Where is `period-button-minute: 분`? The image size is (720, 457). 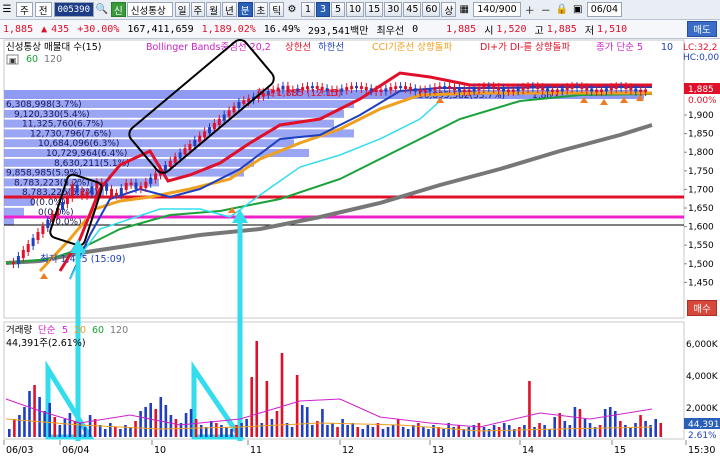
period-button-minute: 분 is located at coordinates (245, 9).